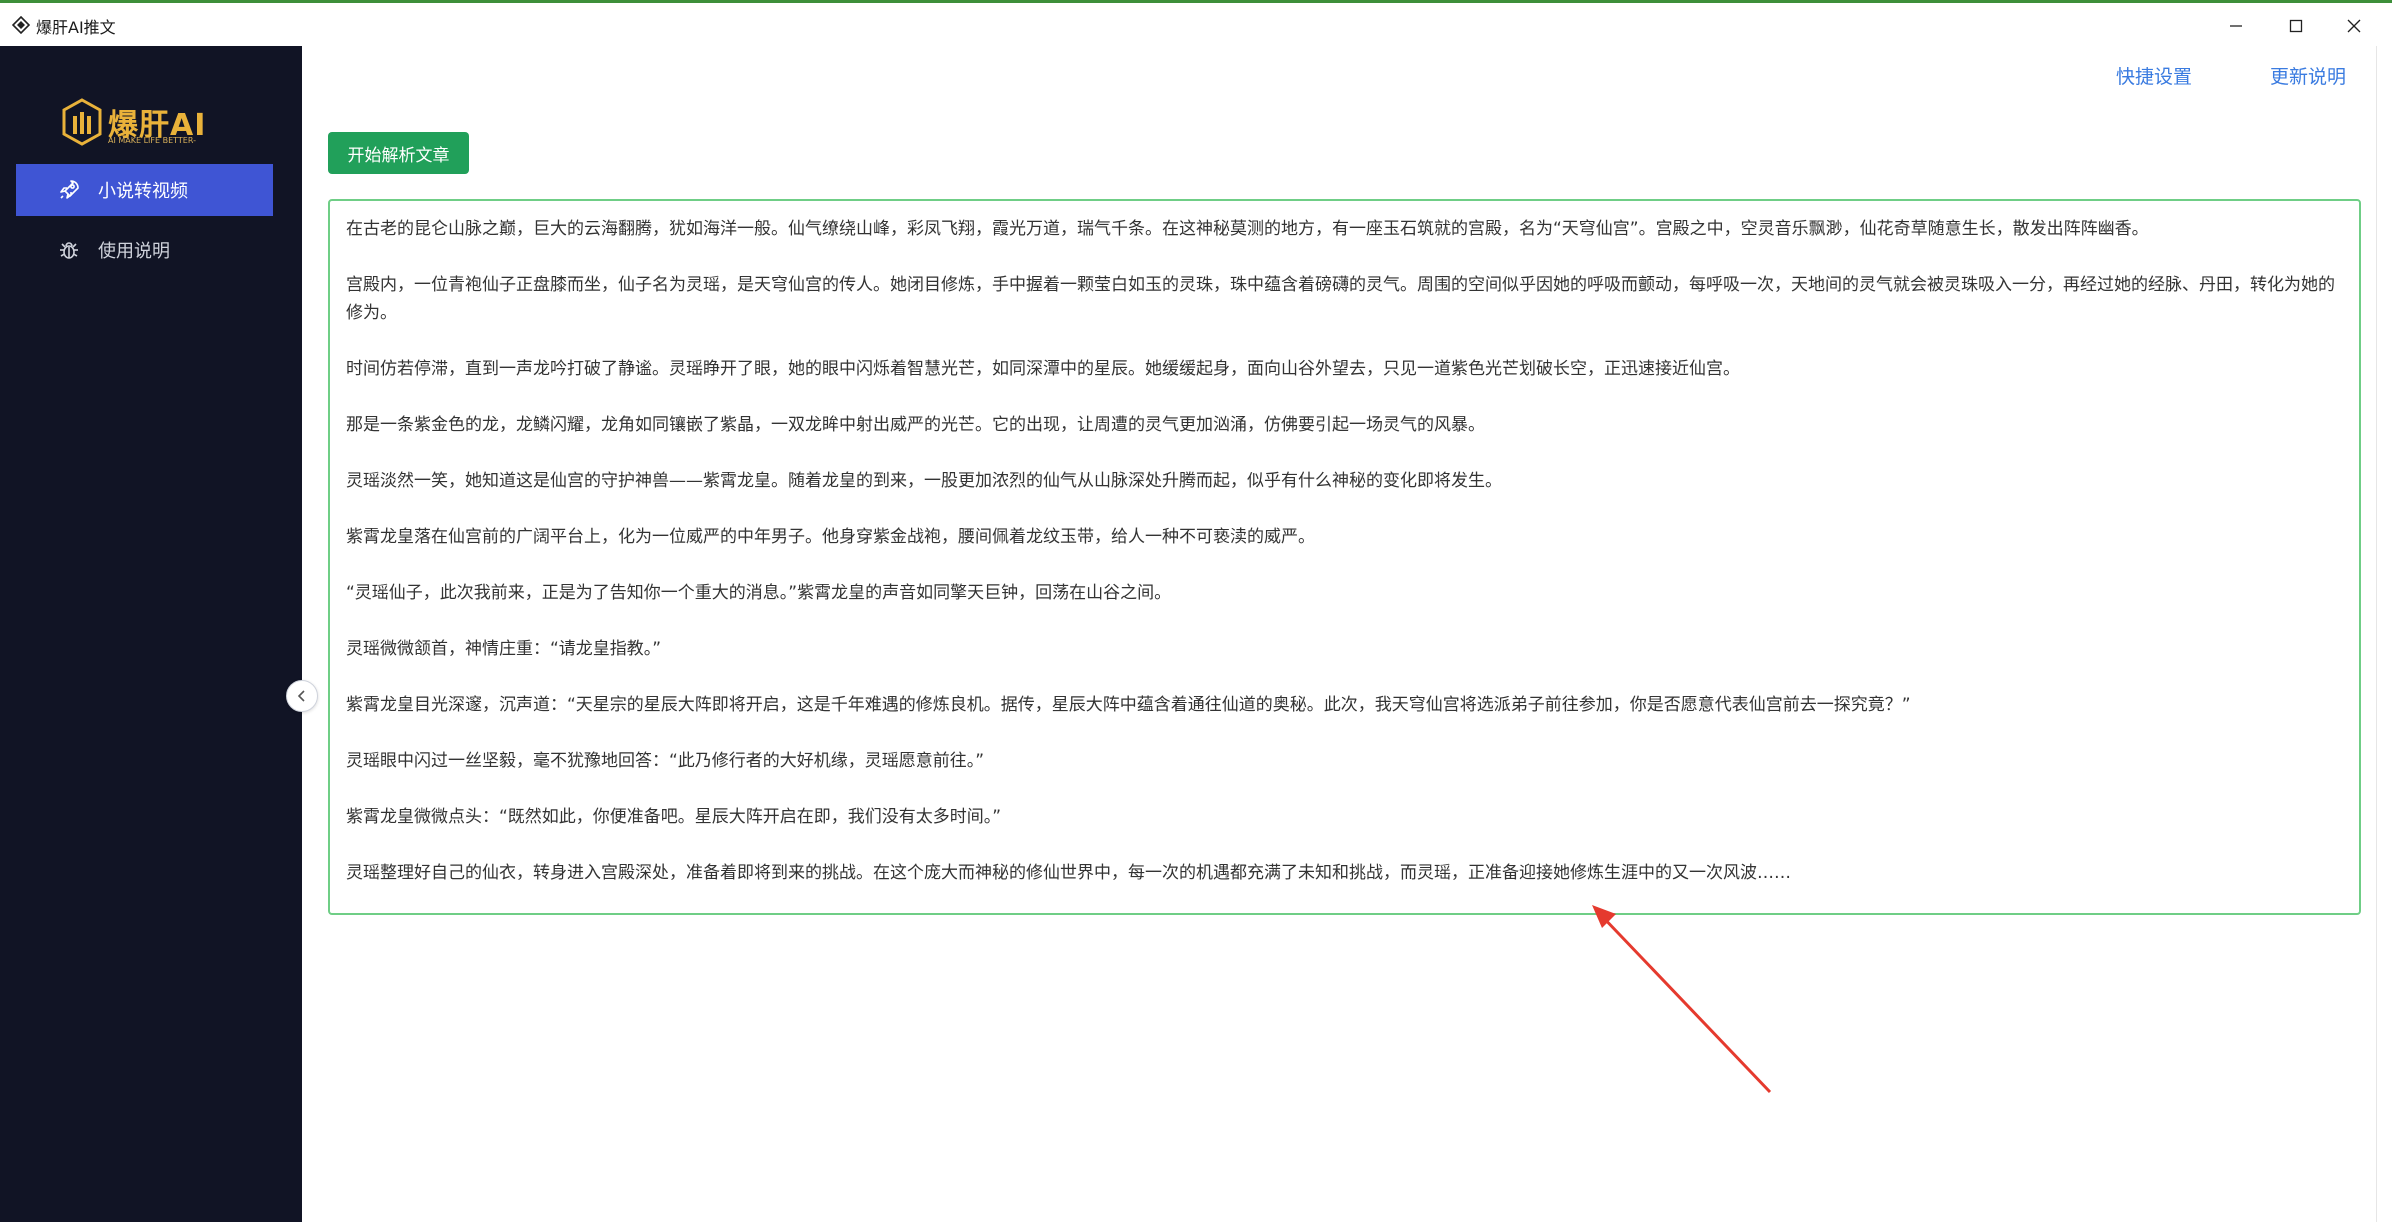  I want to click on minimize-icon, so click(2236, 26).